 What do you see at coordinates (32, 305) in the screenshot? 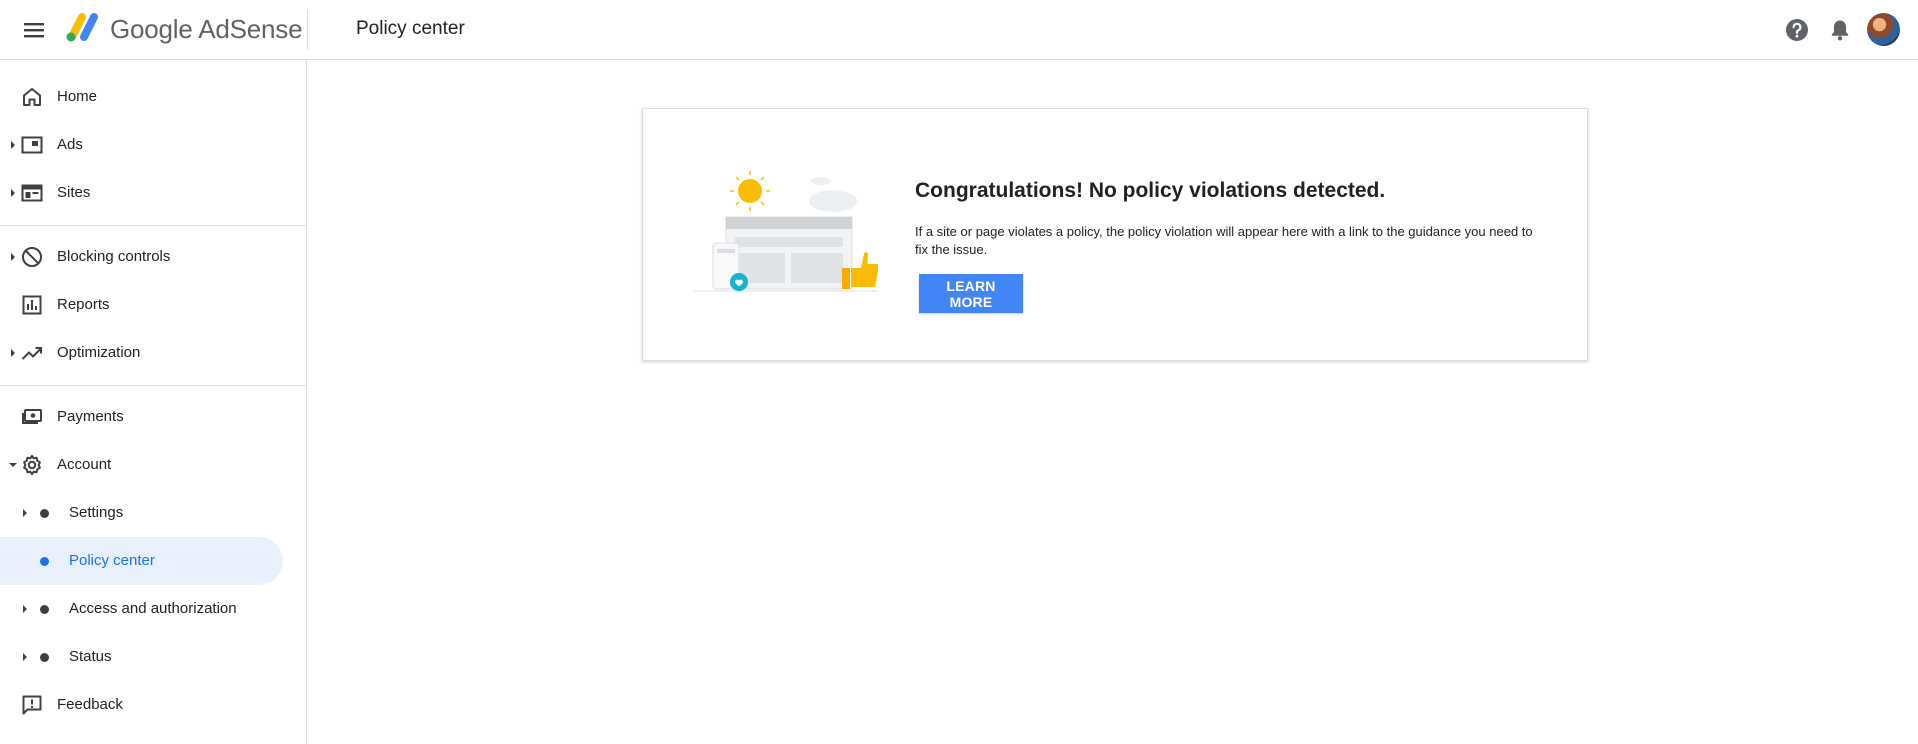
I see `reports-icon` at bounding box center [32, 305].